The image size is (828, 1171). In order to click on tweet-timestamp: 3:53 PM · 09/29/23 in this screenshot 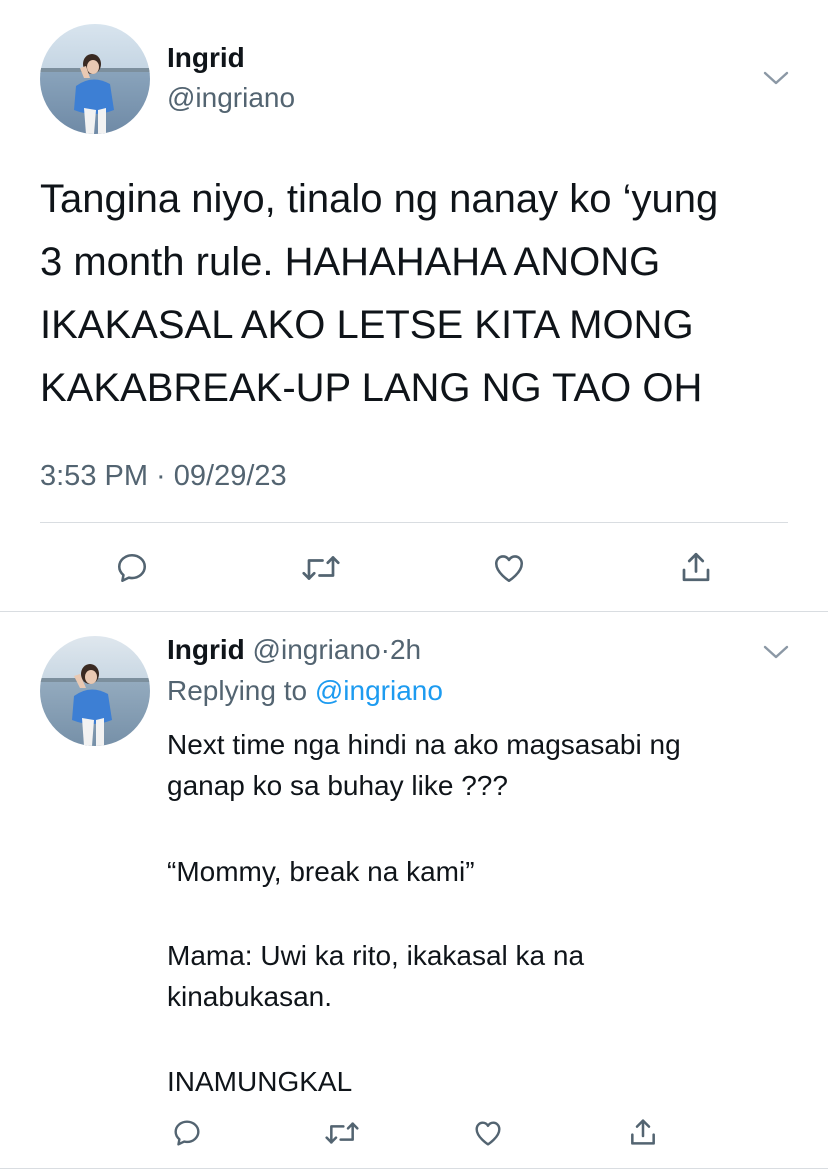, I will do `click(163, 476)`.